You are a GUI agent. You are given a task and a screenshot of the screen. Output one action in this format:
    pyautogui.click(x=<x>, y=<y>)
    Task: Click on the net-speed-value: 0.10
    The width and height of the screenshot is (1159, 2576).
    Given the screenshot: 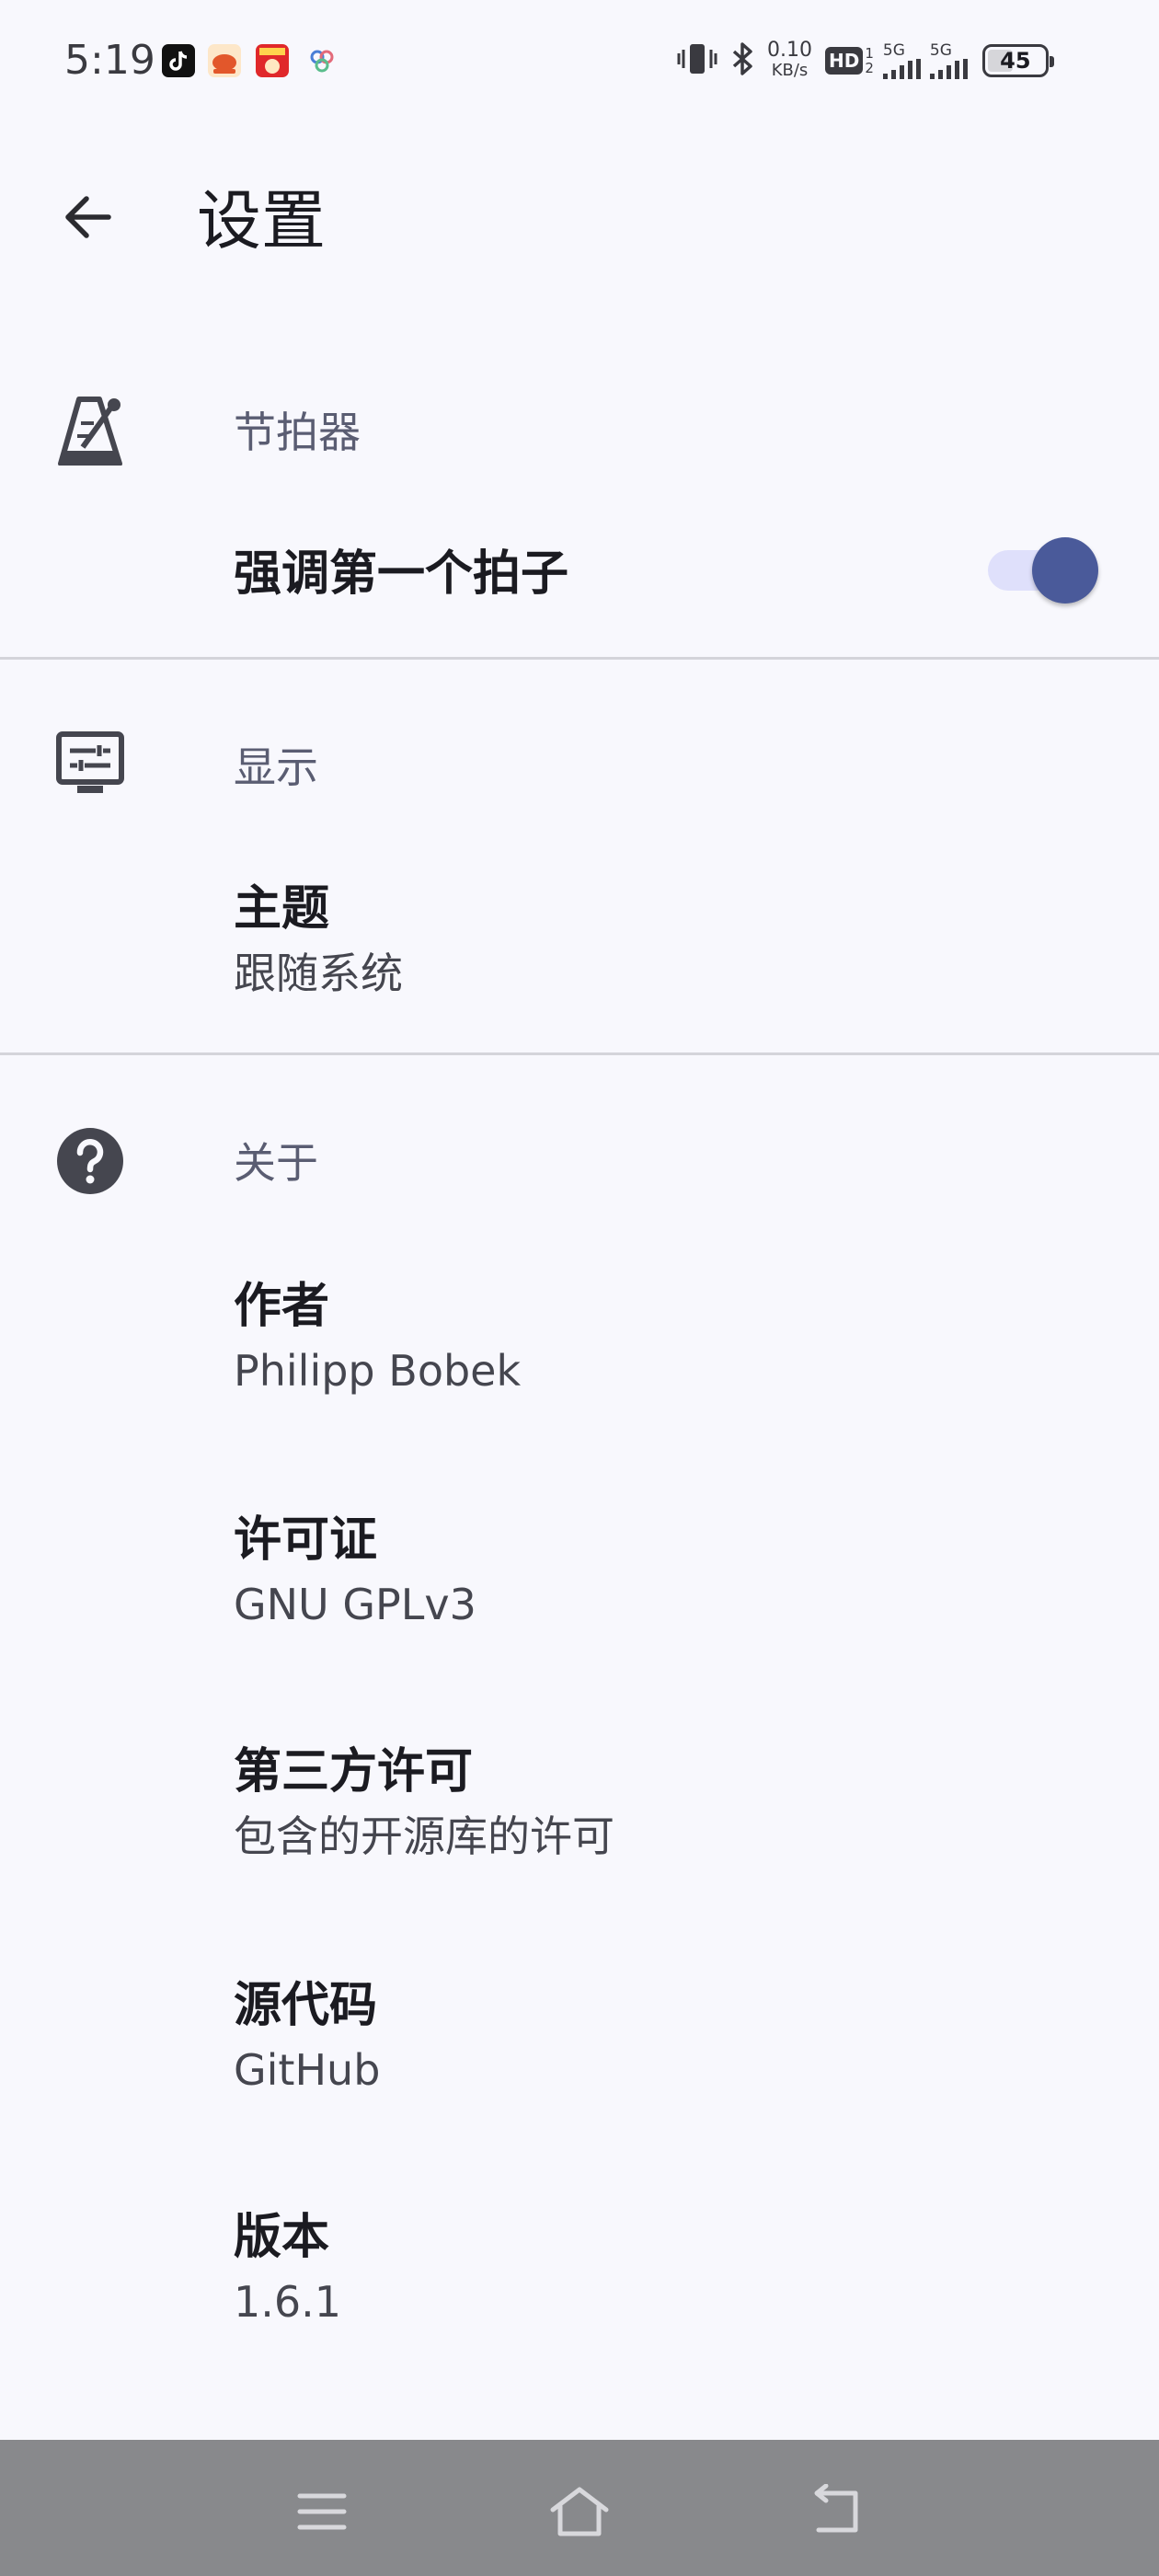 What is the action you would take?
    pyautogui.click(x=789, y=50)
    